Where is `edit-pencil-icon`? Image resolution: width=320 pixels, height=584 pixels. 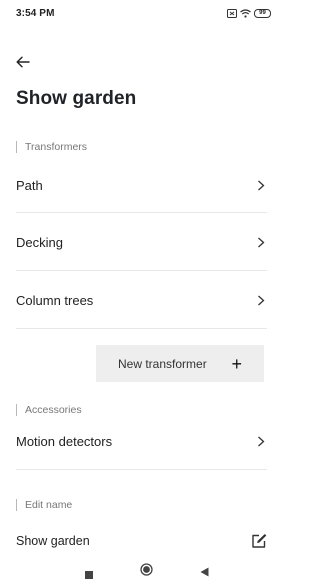 edit-pencil-icon is located at coordinates (259, 541).